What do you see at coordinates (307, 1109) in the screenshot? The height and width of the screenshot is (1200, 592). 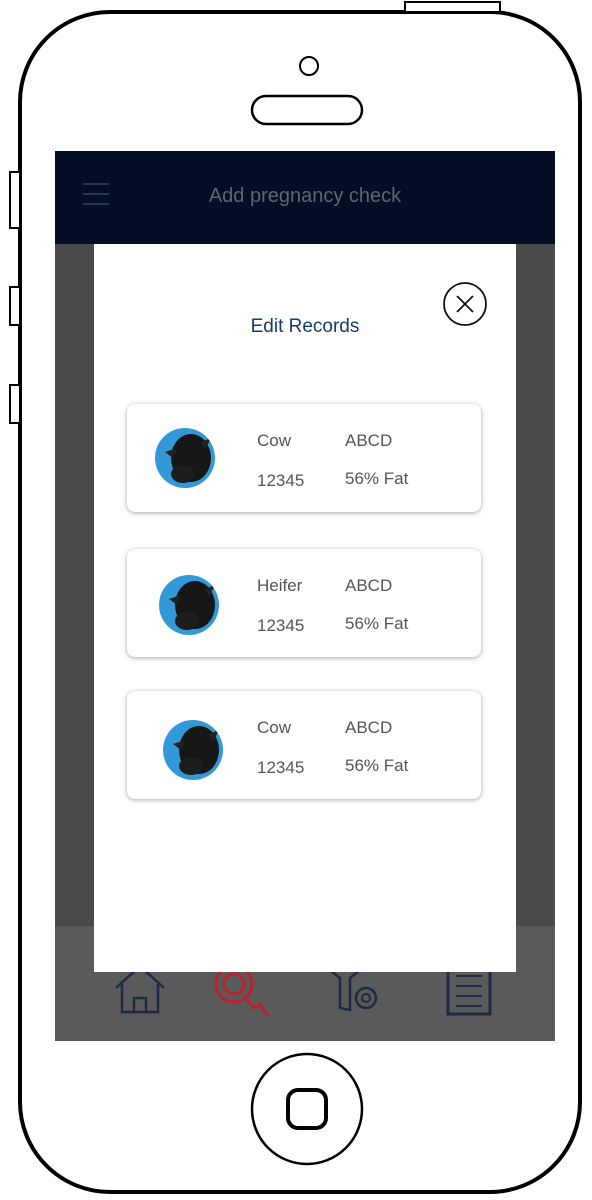 I see `phone-home-button` at bounding box center [307, 1109].